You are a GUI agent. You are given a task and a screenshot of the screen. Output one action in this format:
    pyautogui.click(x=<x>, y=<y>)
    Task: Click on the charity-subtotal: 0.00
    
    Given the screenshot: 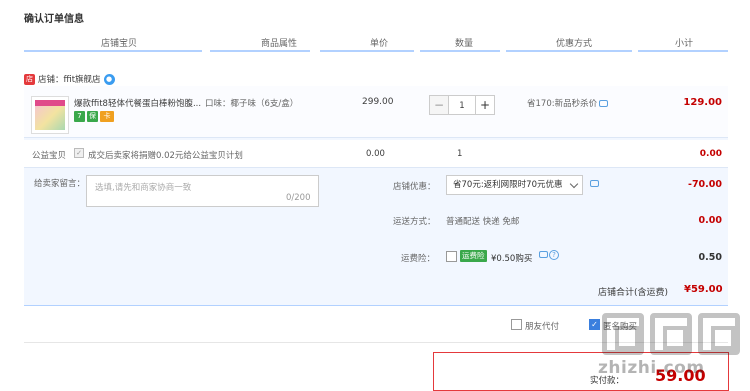 What is the action you would take?
    pyautogui.click(x=710, y=154)
    